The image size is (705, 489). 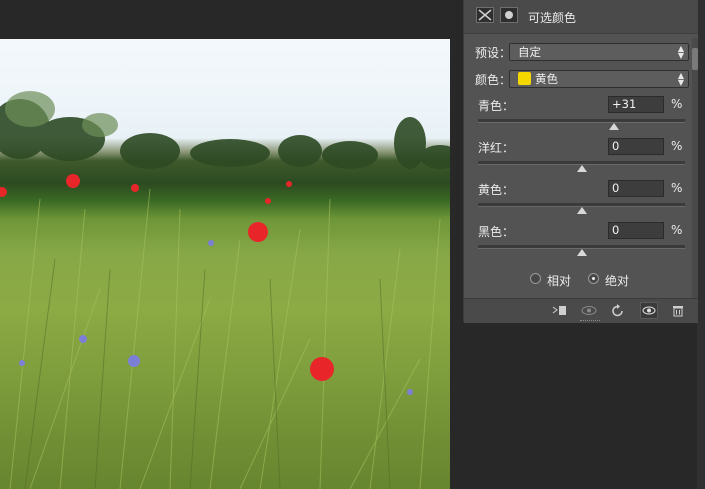 What do you see at coordinates (589, 310) in the screenshot?
I see `view-previous-icon` at bounding box center [589, 310].